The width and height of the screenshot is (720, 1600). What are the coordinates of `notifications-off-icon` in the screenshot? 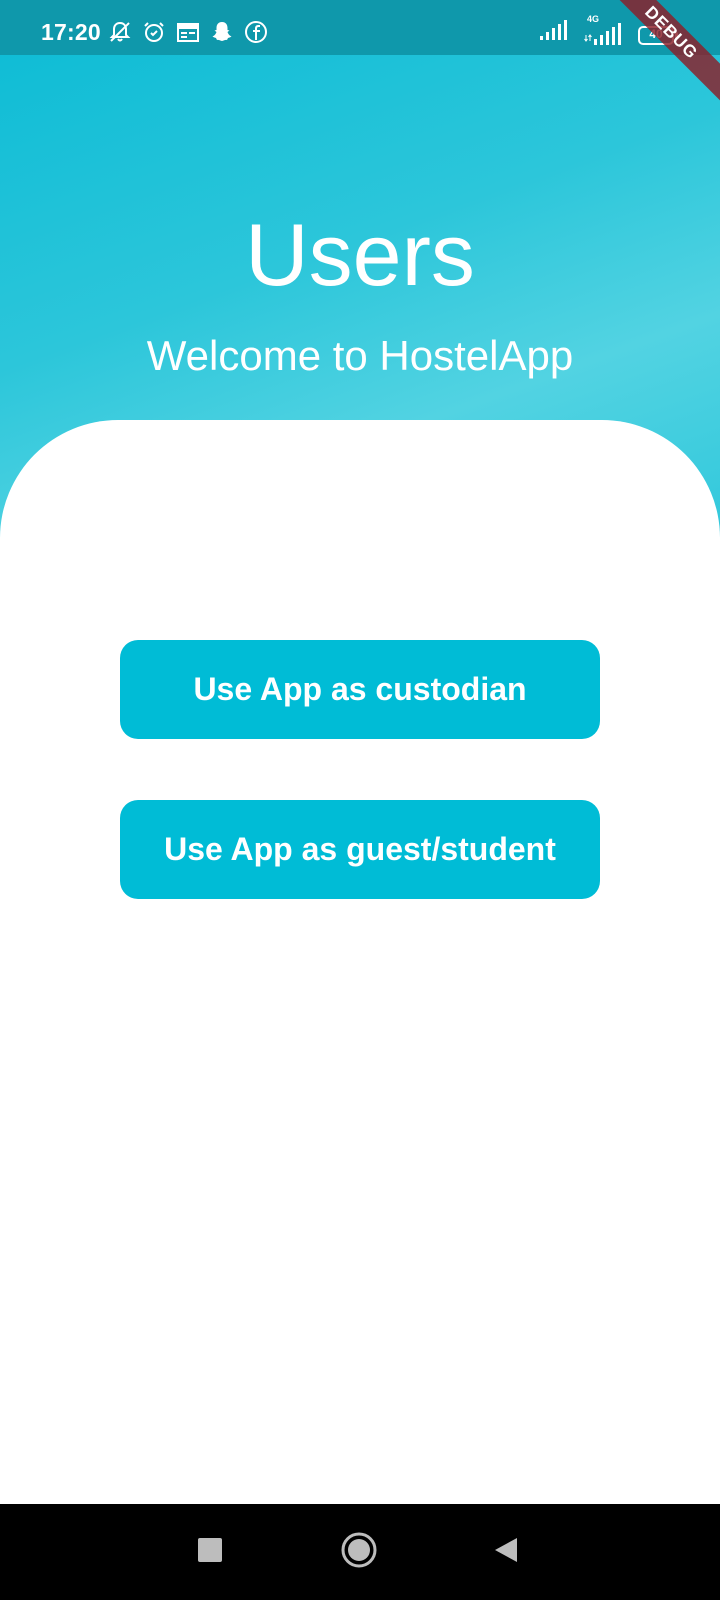 It's located at (120, 32).